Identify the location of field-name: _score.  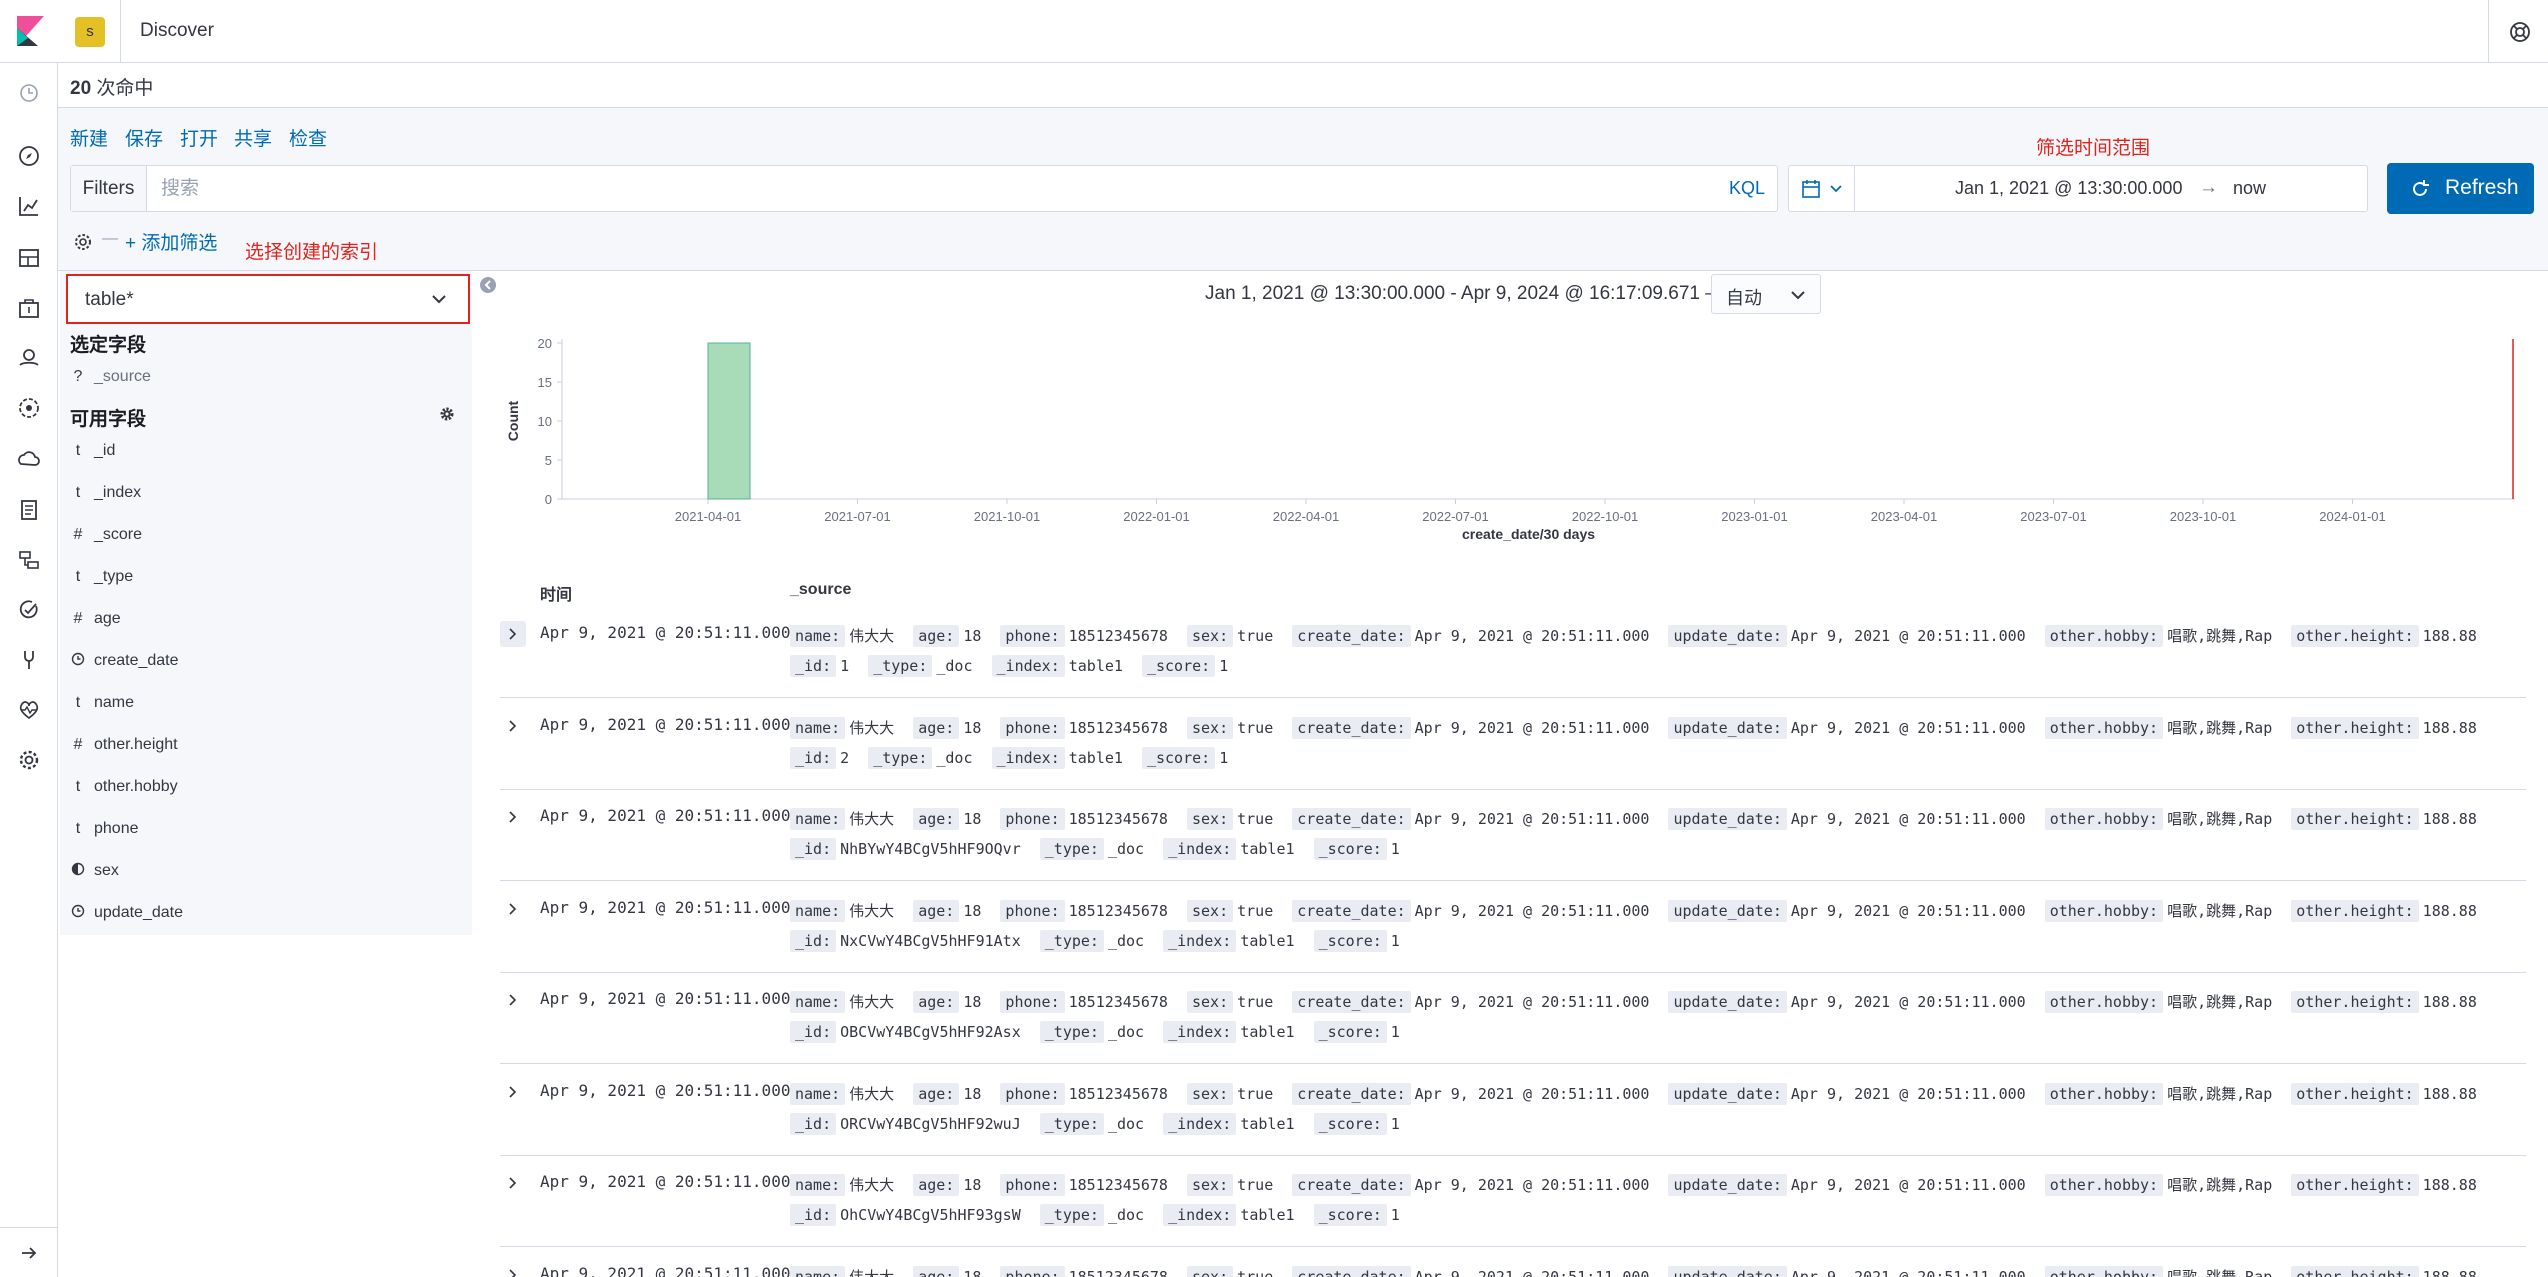
(118, 534).